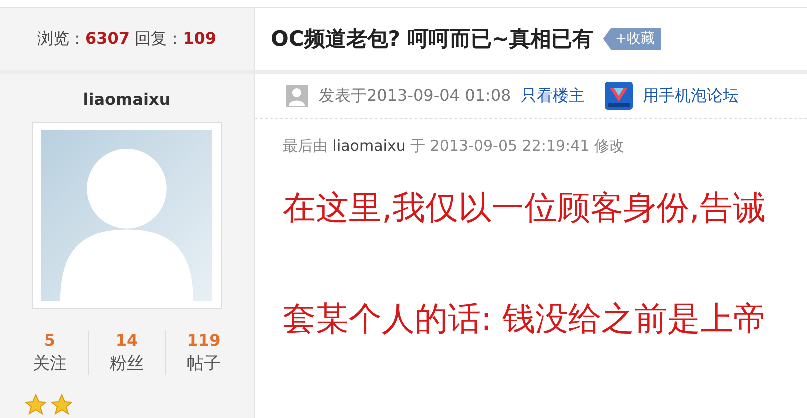 The image size is (807, 418). I want to click on favorite-button: +收藏, so click(632, 39).